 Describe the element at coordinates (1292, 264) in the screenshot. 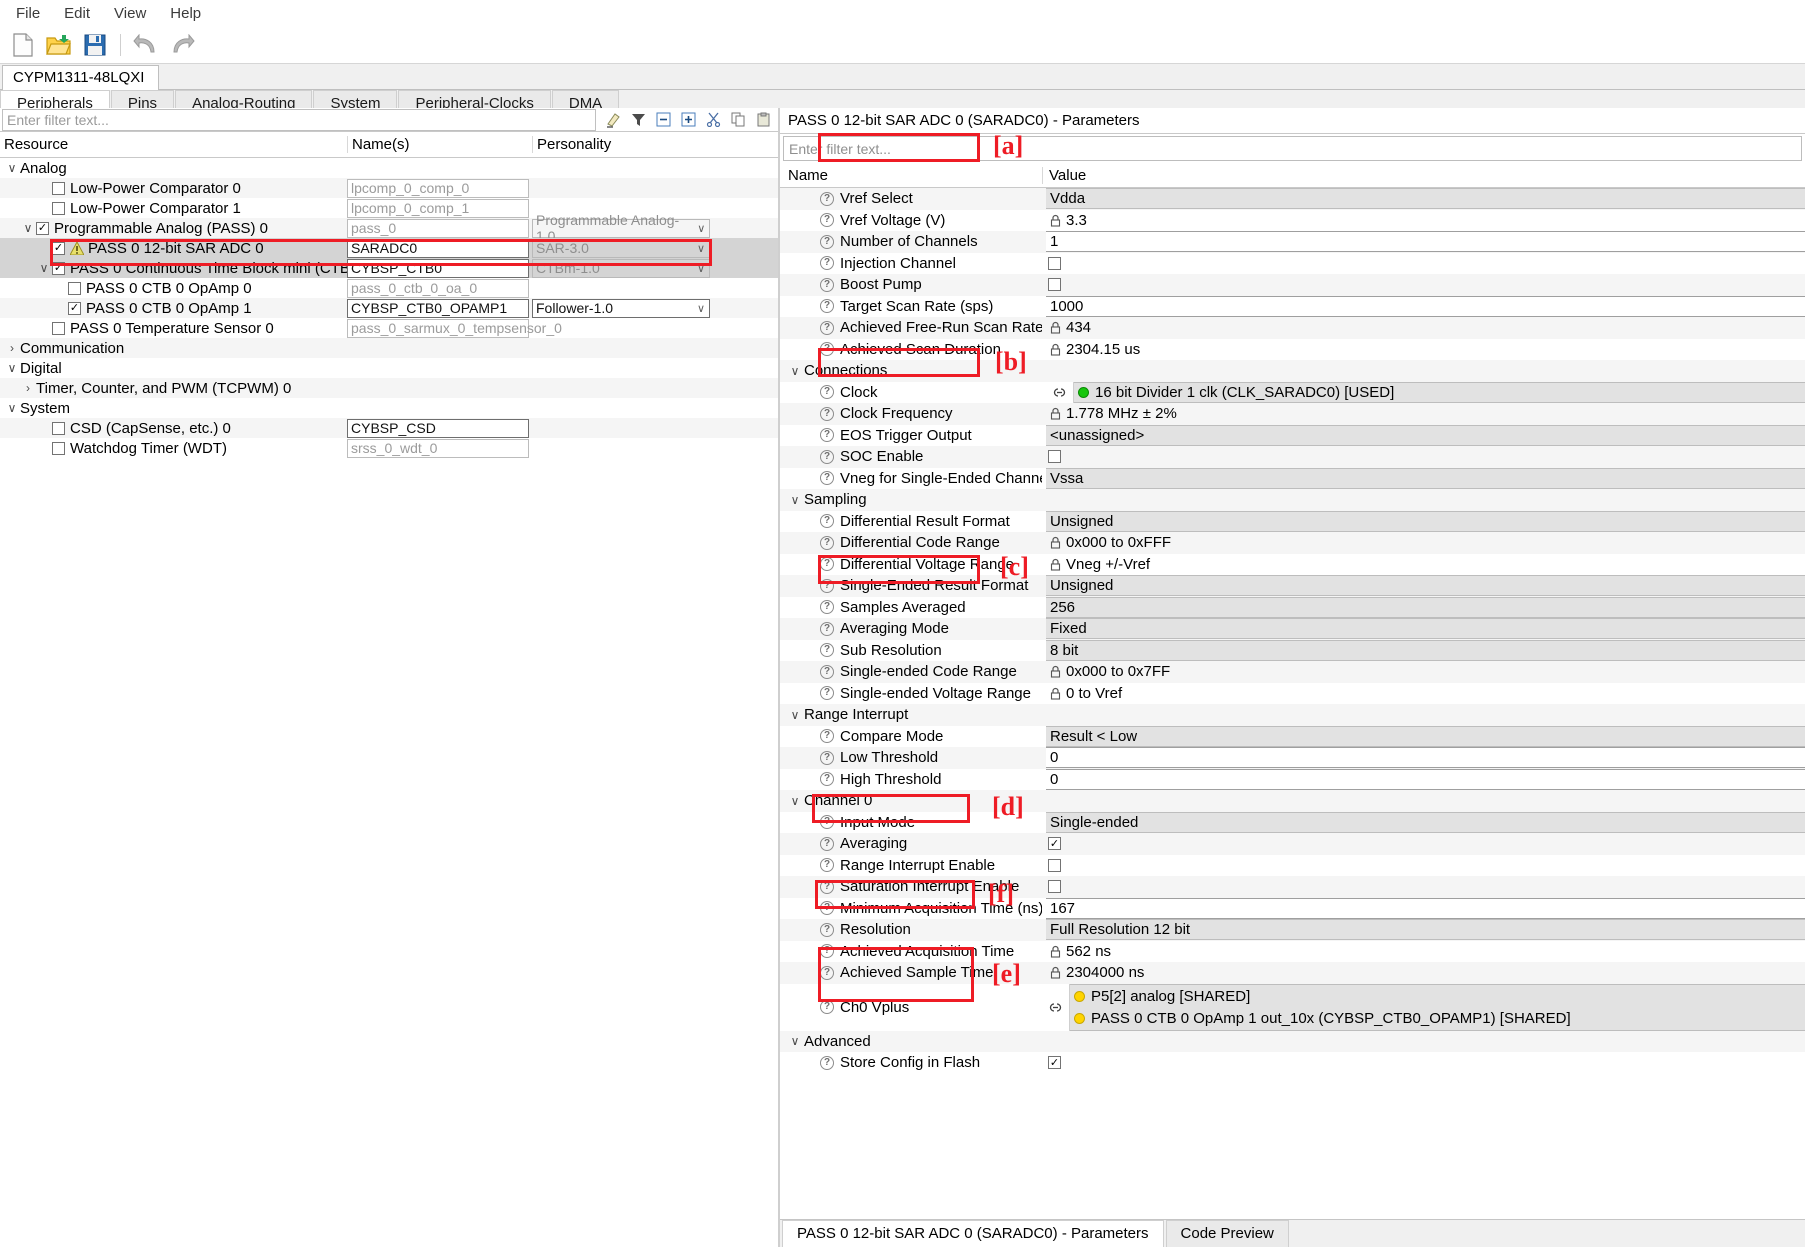

I see `parameter-row: ? Injection Channel` at that location.